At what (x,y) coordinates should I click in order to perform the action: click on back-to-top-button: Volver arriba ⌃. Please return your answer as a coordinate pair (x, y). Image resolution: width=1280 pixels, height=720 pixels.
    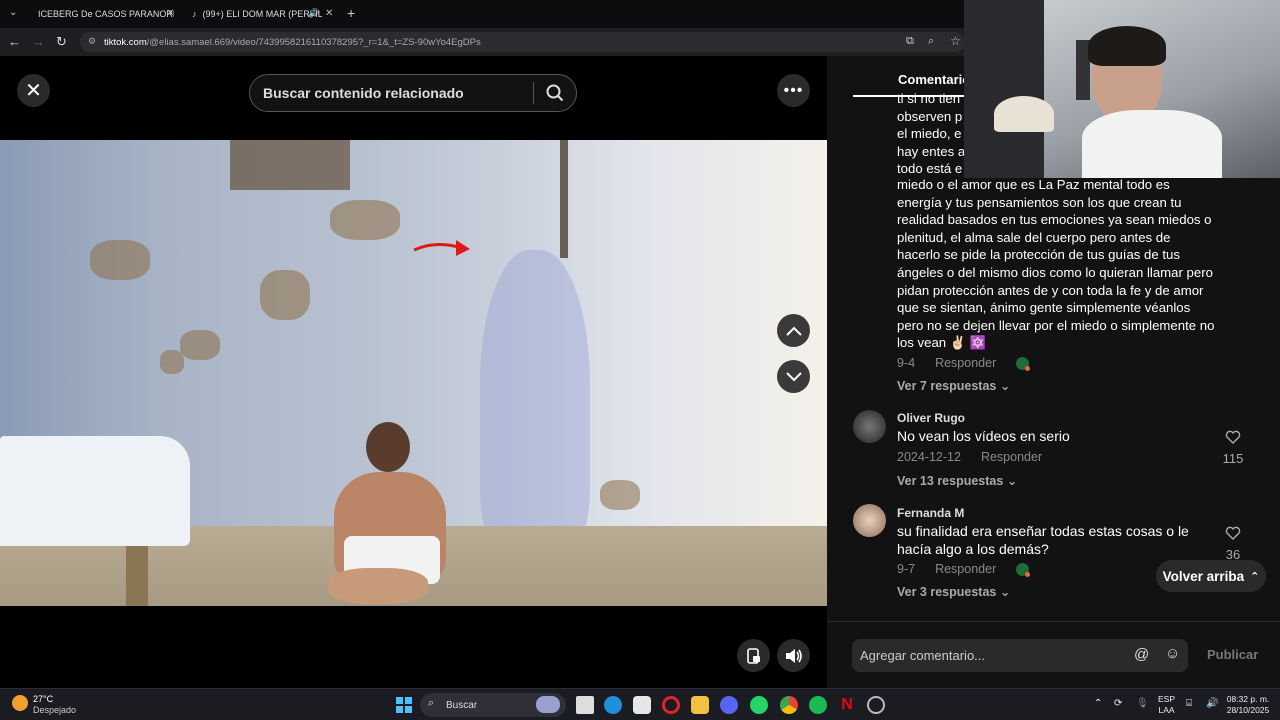
    Looking at the image, I should click on (1211, 576).